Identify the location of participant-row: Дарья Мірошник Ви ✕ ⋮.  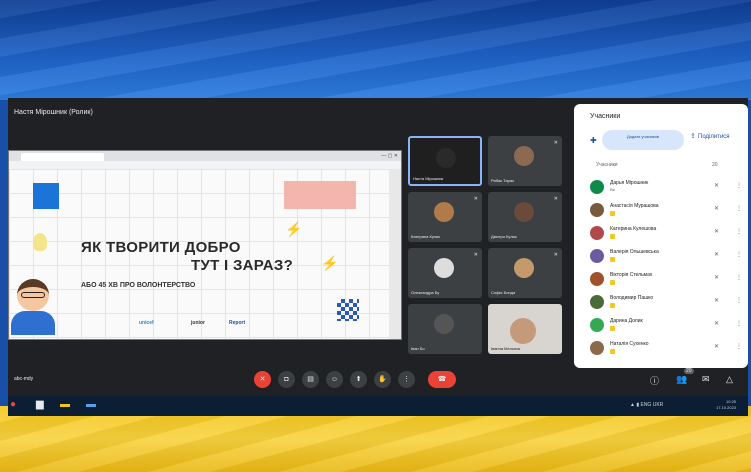
(666, 187).